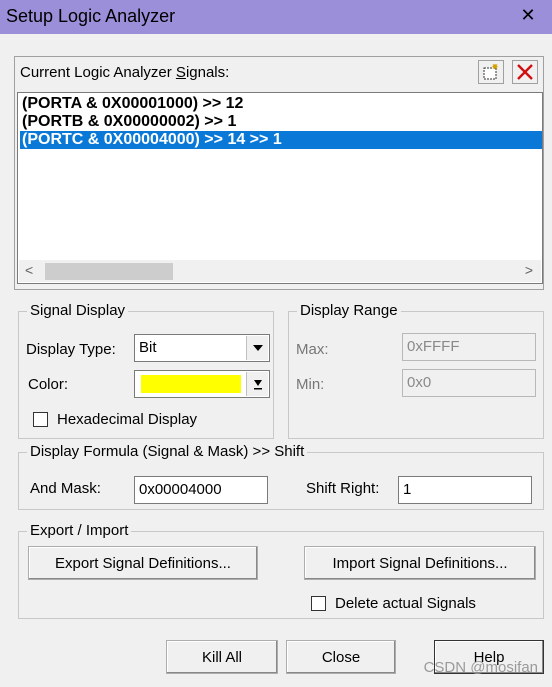  Describe the element at coordinates (202, 348) in the screenshot. I see `display-type-select: Bit` at that location.